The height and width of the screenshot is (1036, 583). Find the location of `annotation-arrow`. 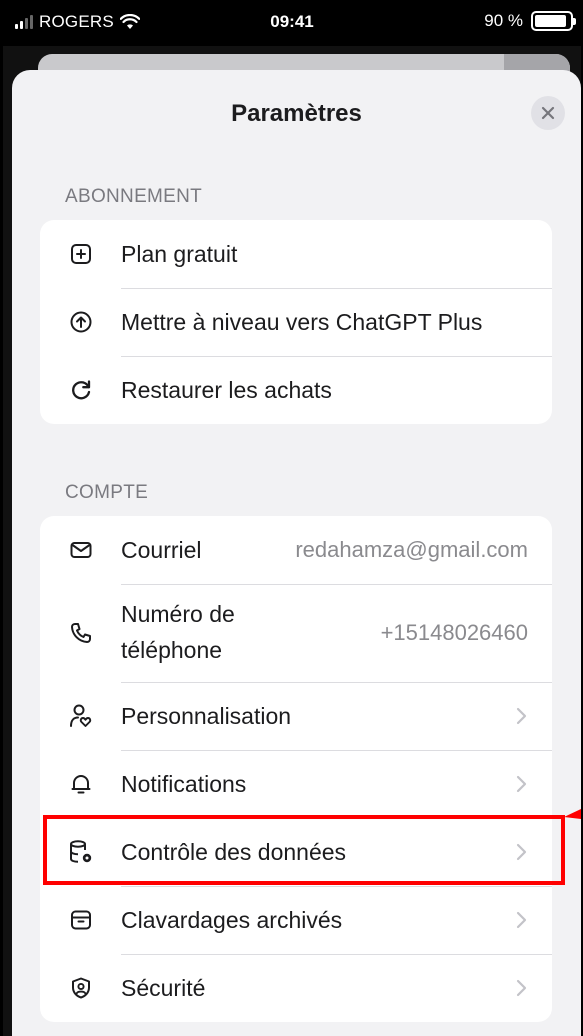

annotation-arrow is located at coordinates (572, 814).